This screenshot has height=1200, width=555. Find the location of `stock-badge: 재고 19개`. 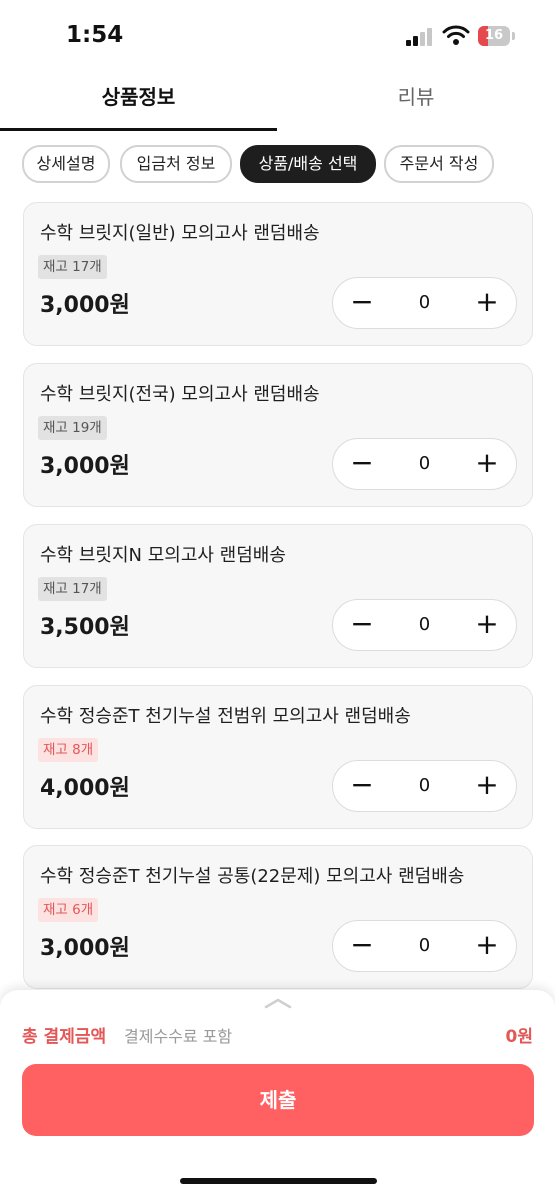

stock-badge: 재고 19개 is located at coordinates (72, 428).